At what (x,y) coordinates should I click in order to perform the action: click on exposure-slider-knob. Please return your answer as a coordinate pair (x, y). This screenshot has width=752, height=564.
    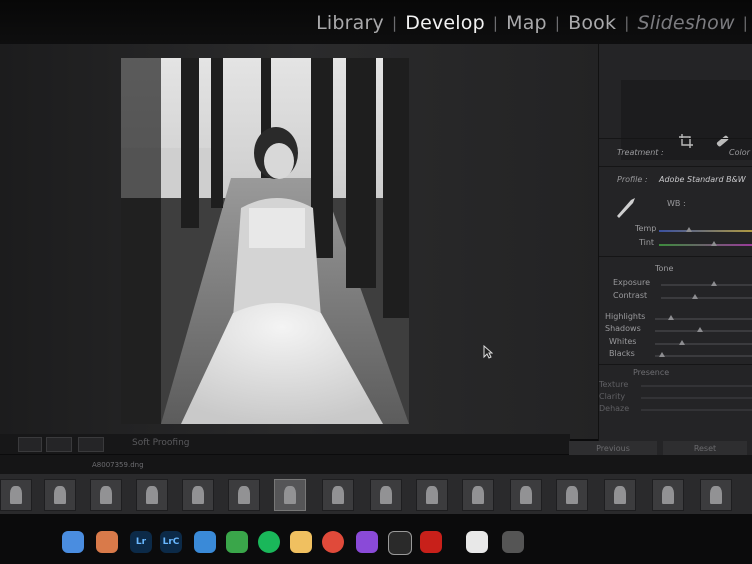
    Looking at the image, I should click on (714, 283).